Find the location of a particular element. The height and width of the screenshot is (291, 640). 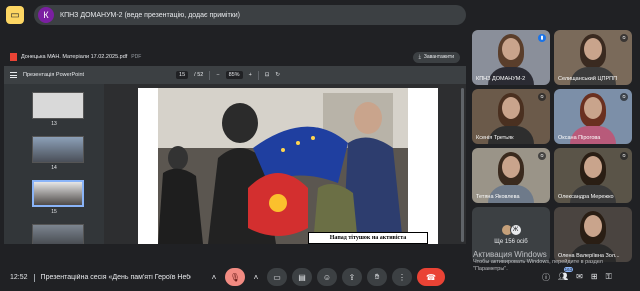

people-count: 163 is located at coordinates (568, 269).